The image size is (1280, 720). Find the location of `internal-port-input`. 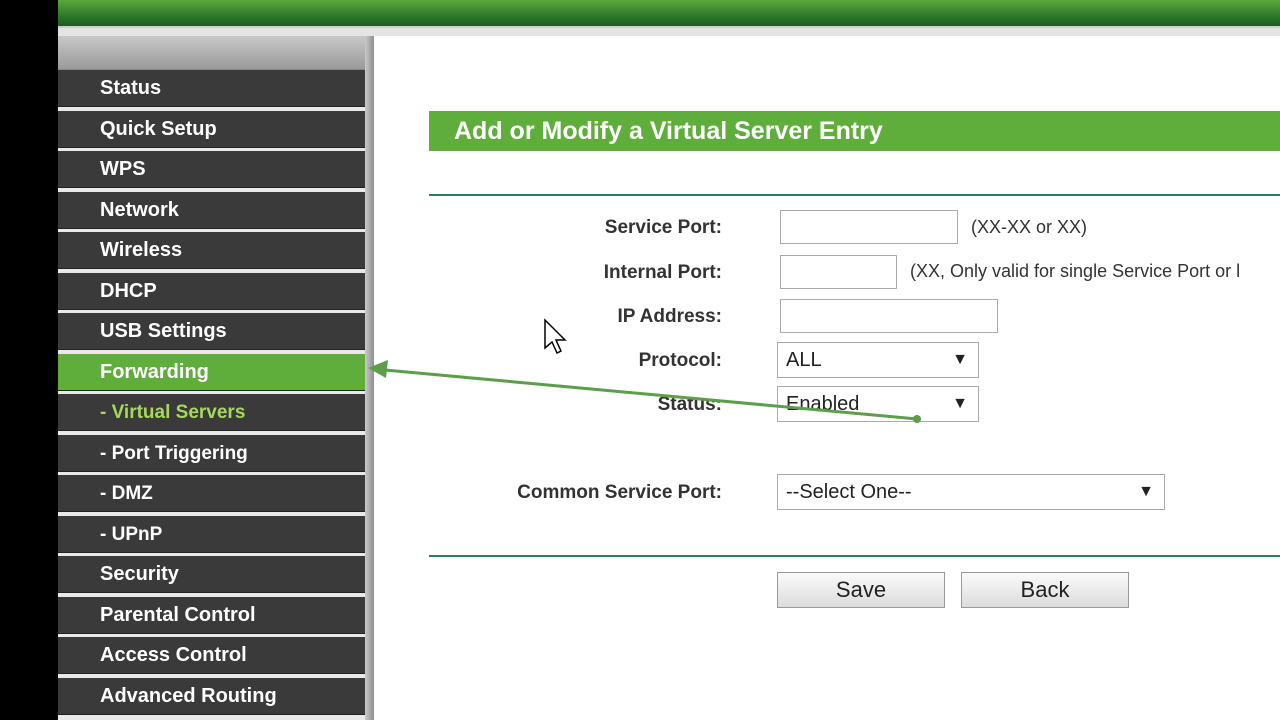

internal-port-input is located at coordinates (838, 272).